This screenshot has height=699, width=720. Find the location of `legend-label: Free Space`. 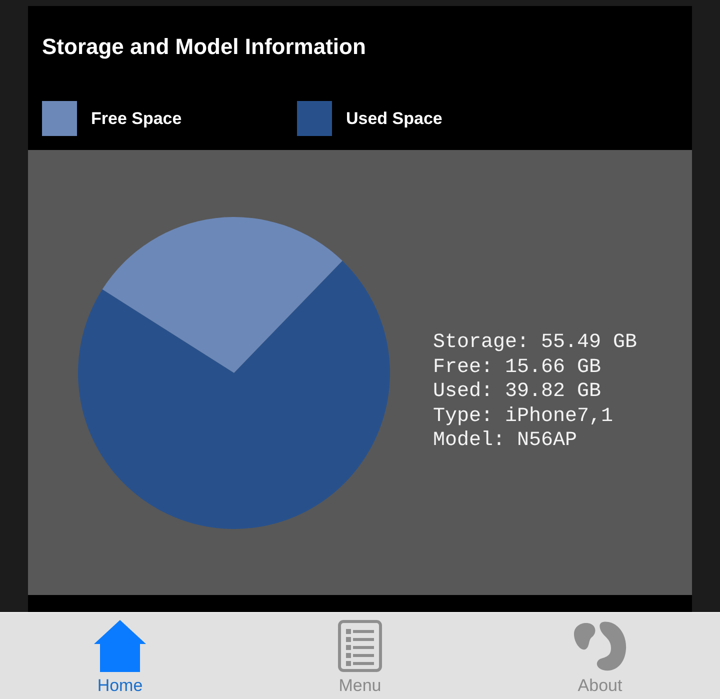

legend-label: Free Space is located at coordinates (136, 118).